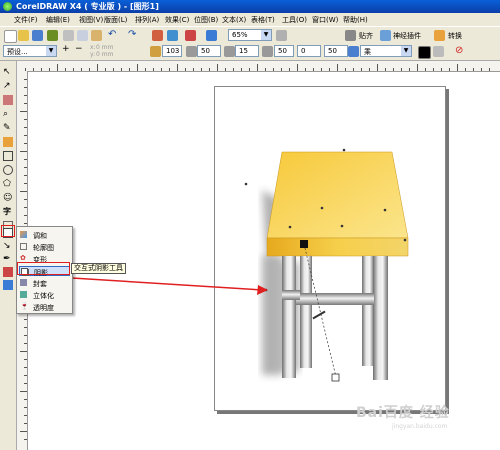 This screenshot has width=500, height=450. What do you see at coordinates (420, 426) in the screenshot?
I see `watermark-url: jingyan.baidu.com` at bounding box center [420, 426].